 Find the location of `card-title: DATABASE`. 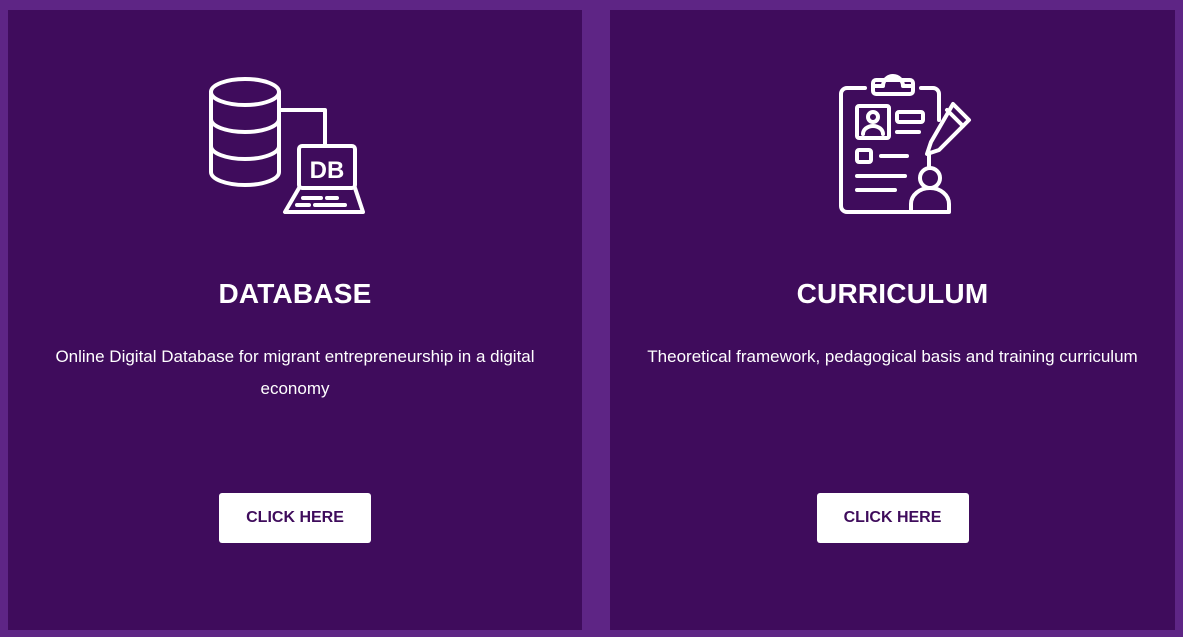

card-title: DATABASE is located at coordinates (295, 293).